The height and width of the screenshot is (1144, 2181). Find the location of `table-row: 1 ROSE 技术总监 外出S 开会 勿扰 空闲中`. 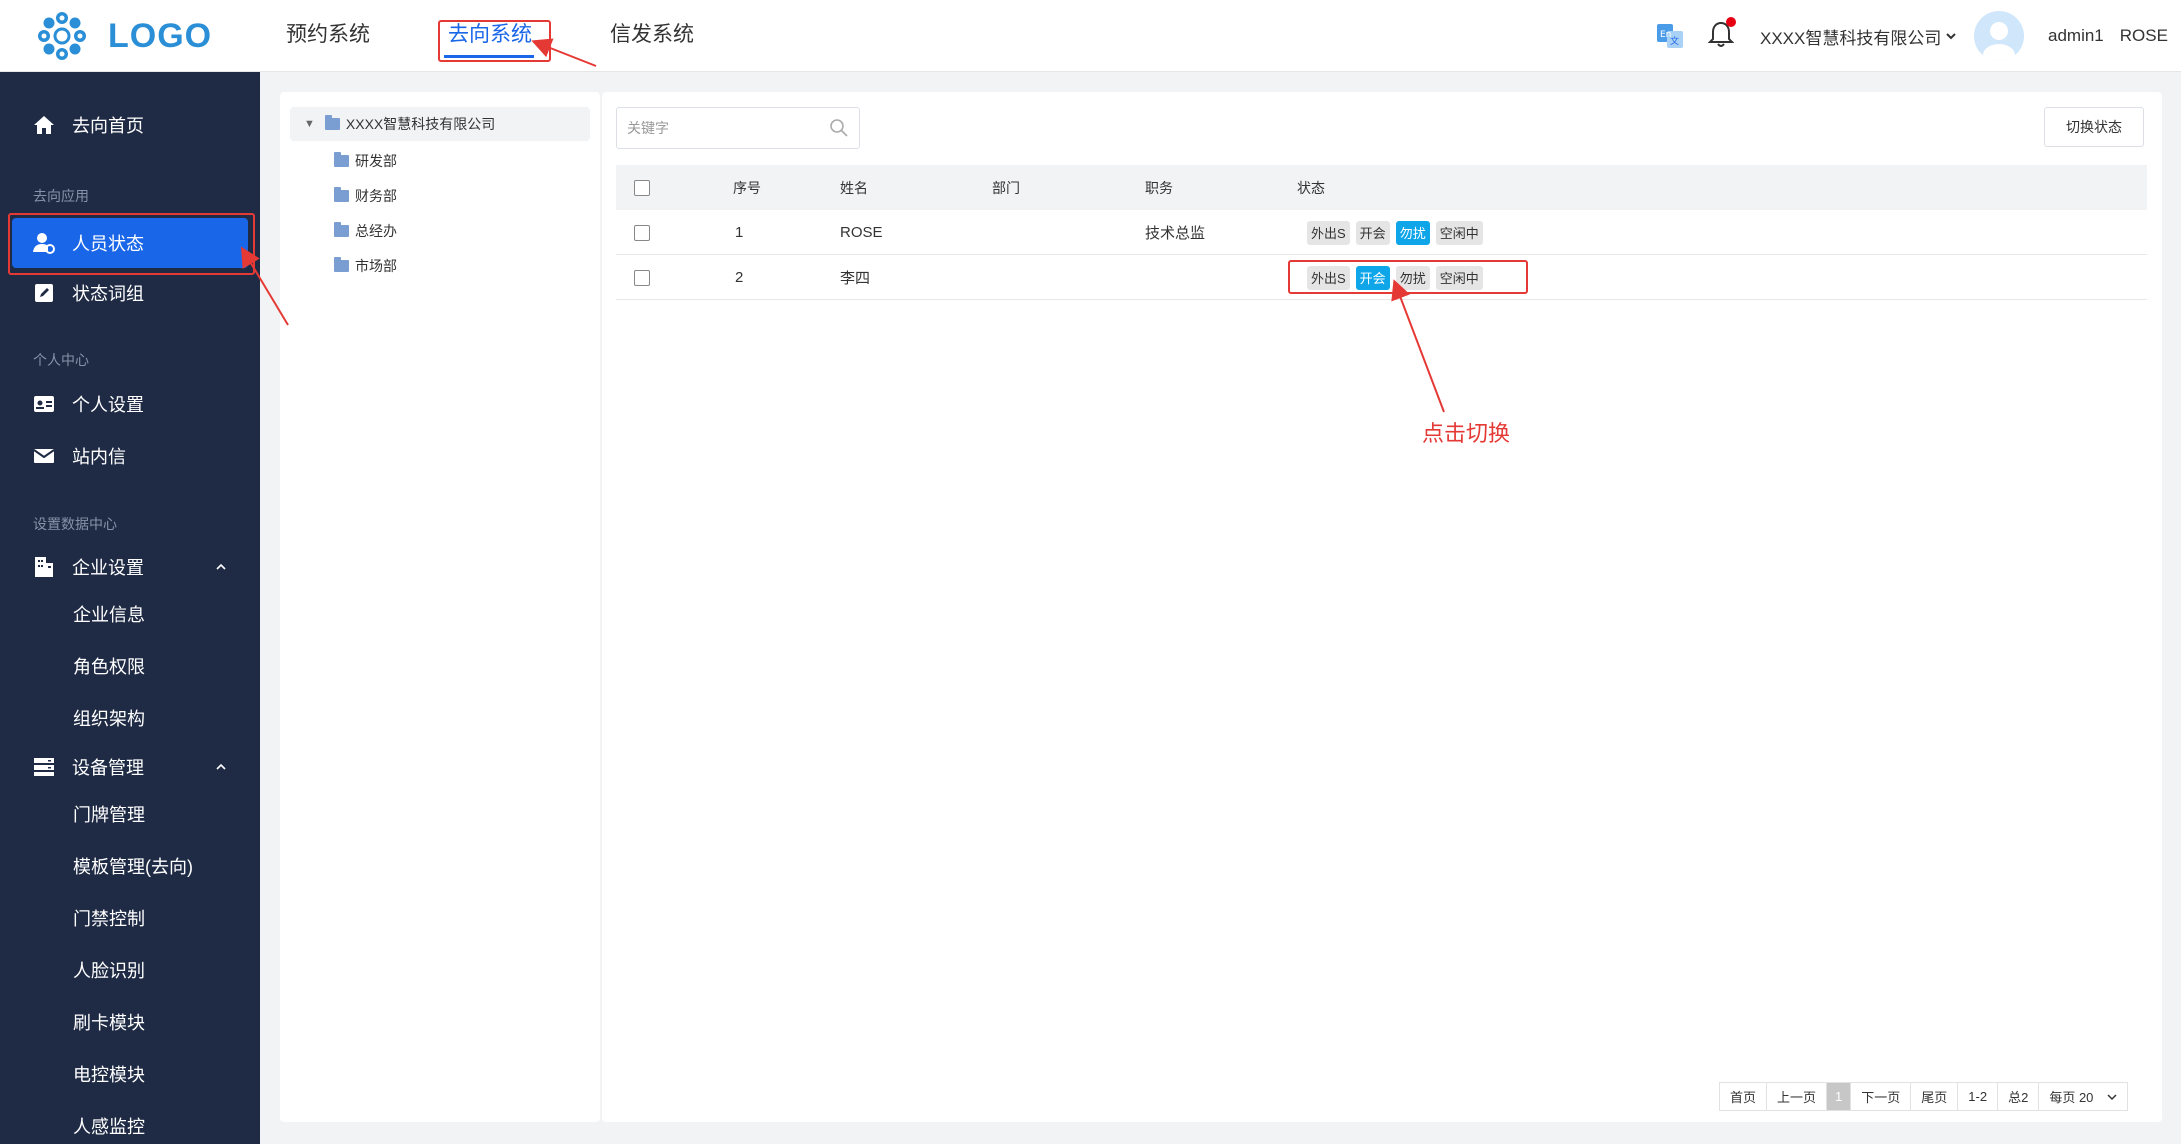

table-row: 1 ROSE 技术总监 外出S 开会 勿扰 空闲中 is located at coordinates (1381, 232).